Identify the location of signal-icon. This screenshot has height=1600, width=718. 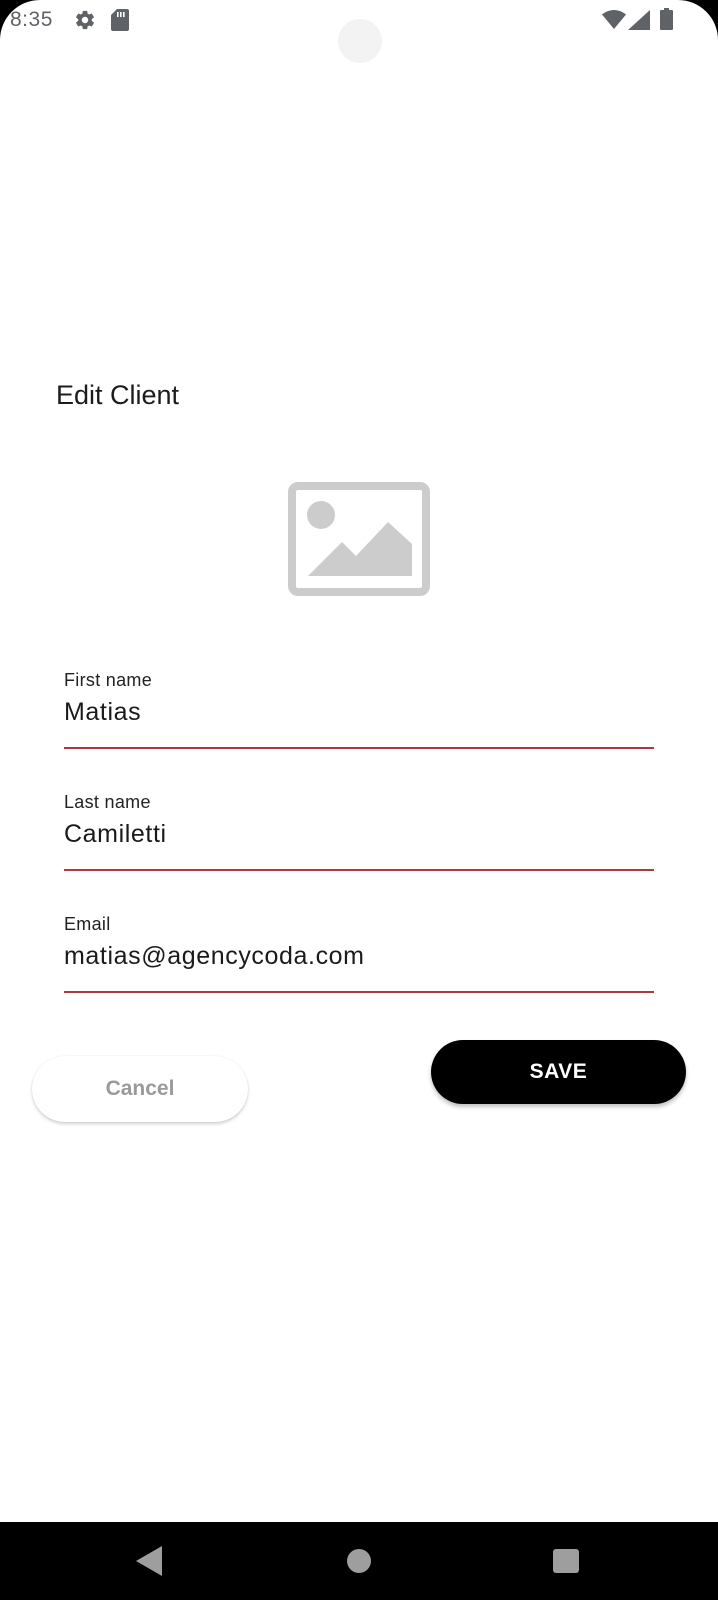
(639, 20).